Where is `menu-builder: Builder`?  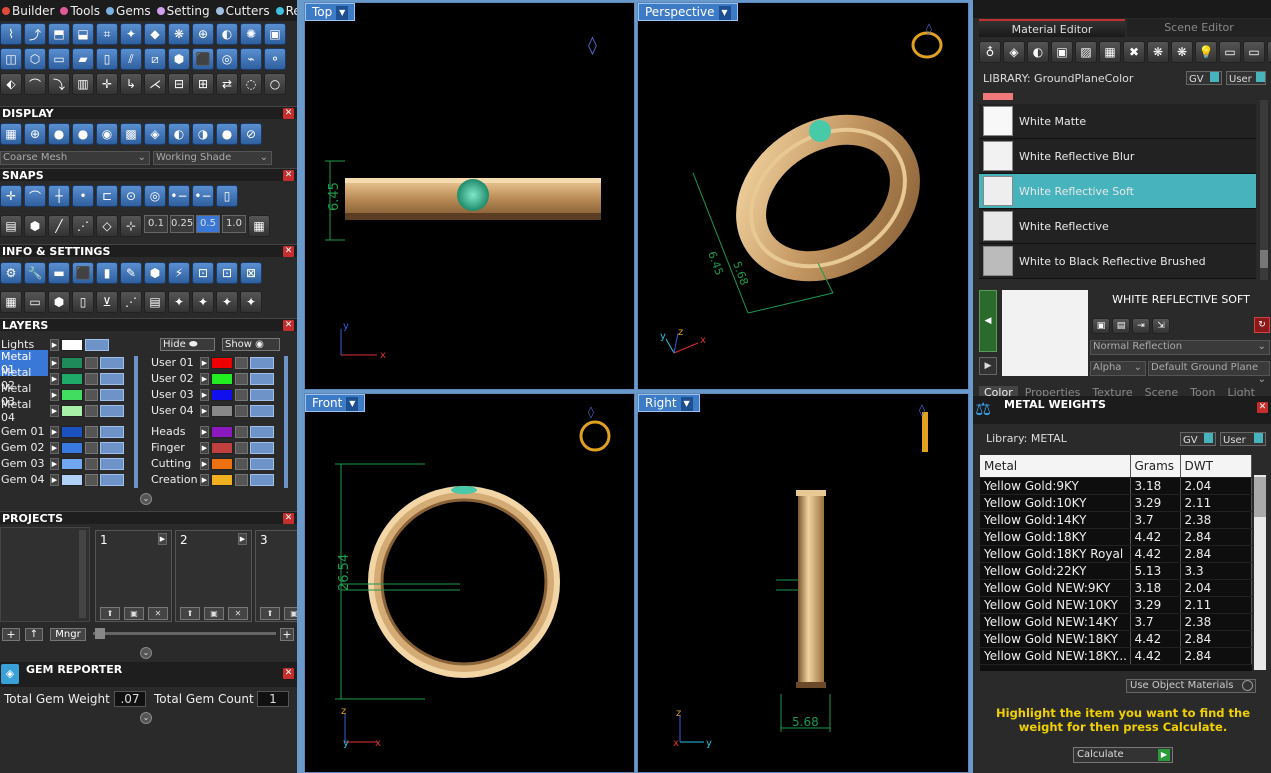 menu-builder: Builder is located at coordinates (28, 11).